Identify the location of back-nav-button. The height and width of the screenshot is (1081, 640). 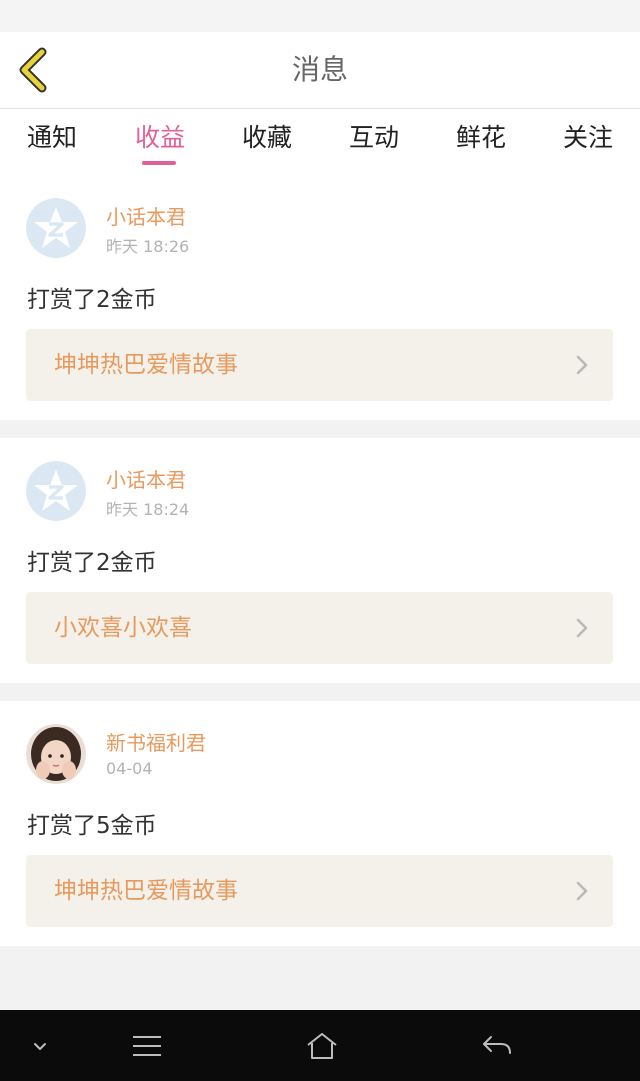
(497, 1045).